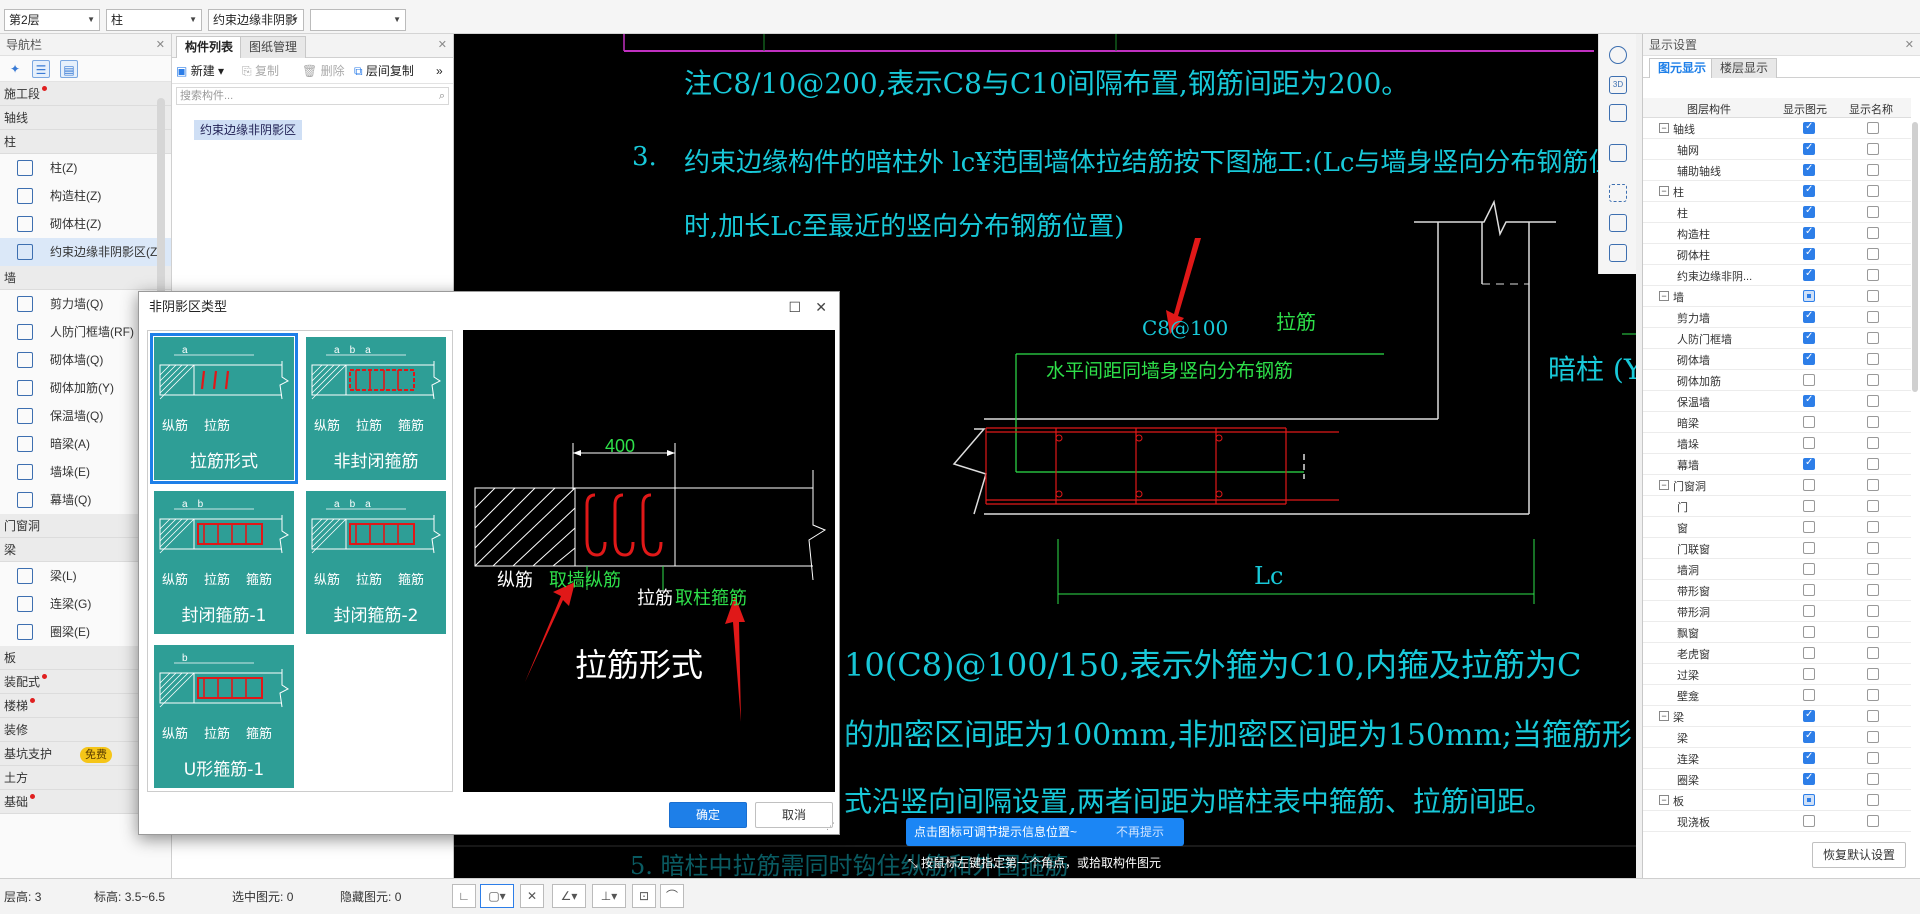  What do you see at coordinates (1618, 193) in the screenshot?
I see `fit-view-icon` at bounding box center [1618, 193].